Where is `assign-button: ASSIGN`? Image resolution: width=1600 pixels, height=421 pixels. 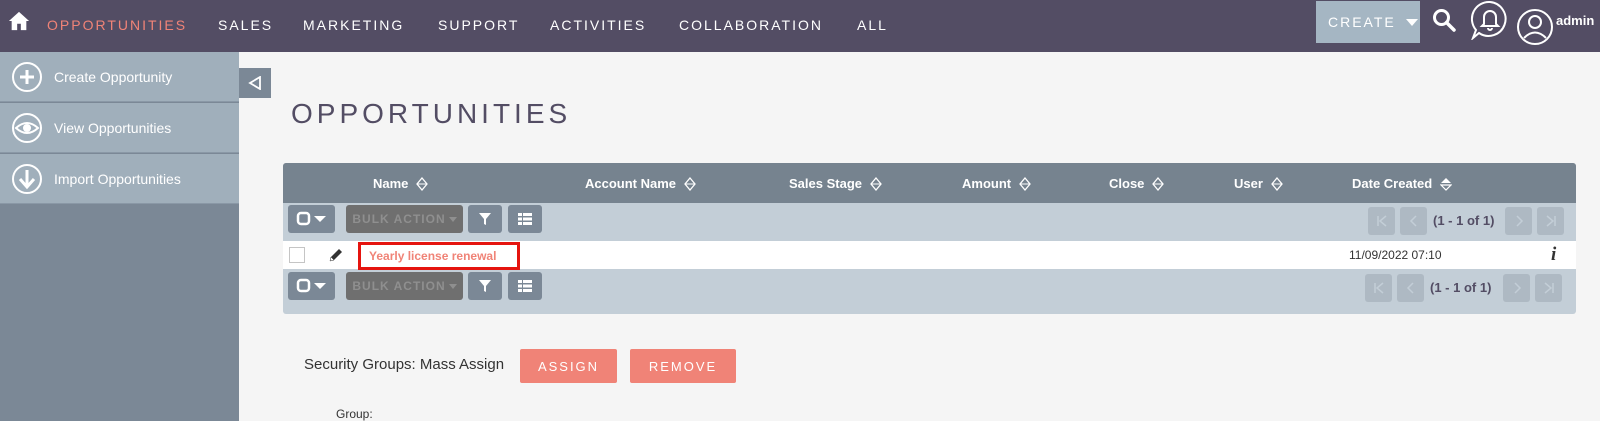
assign-button: ASSIGN is located at coordinates (568, 366).